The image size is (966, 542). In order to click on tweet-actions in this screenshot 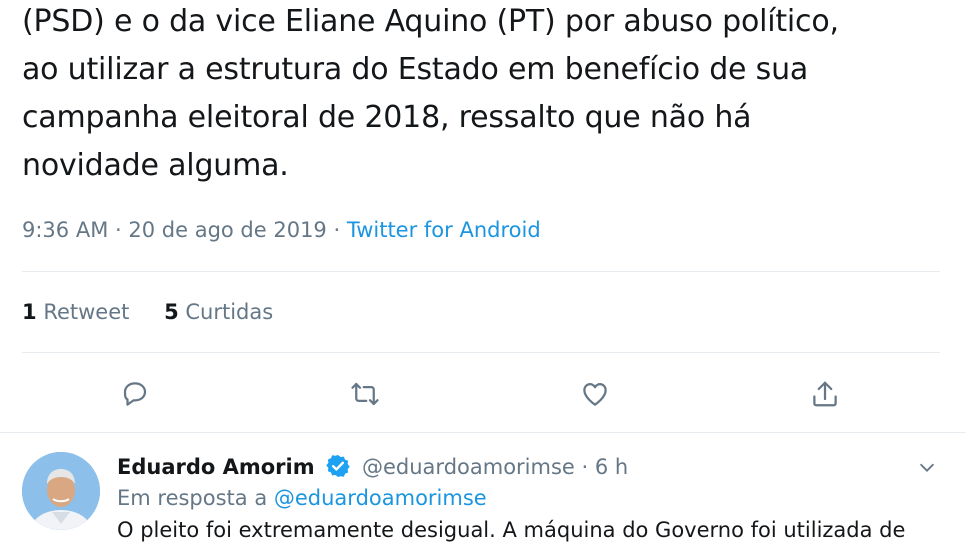, I will do `click(483, 394)`.